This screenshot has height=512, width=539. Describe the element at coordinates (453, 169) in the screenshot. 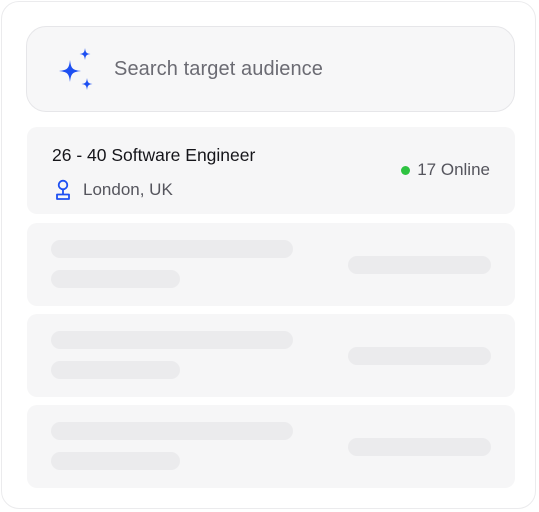

I see `online-count: 17 Online` at that location.